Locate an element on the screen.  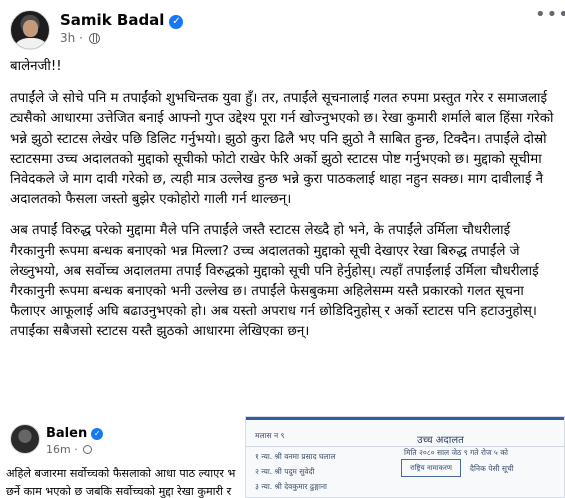
avatar-shirt-shape is located at coordinates (31, 43).